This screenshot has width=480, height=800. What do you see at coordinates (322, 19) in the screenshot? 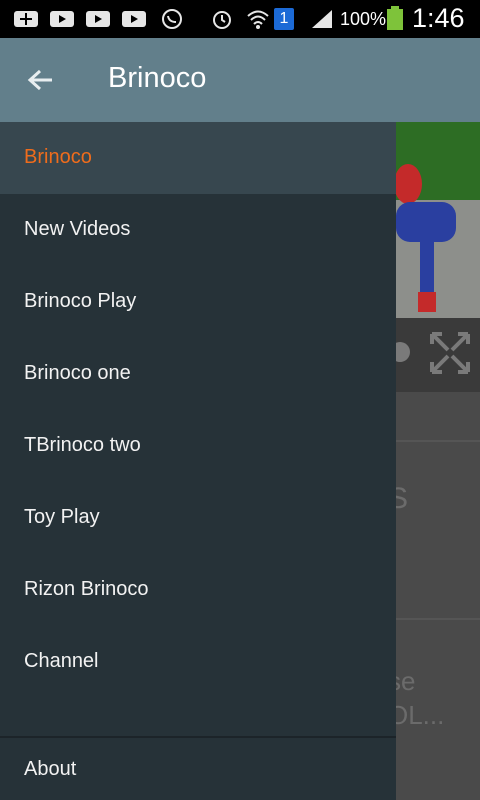
I see `signal-icon` at bounding box center [322, 19].